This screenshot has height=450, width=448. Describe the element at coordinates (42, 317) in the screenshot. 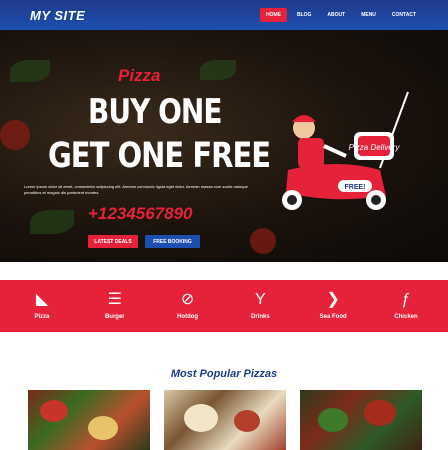

I see `category-label: Pizza` at that location.